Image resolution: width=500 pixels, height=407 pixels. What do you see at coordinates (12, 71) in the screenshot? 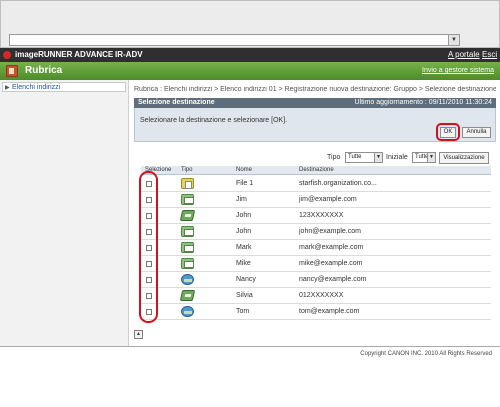
I see `address-book-icon` at bounding box center [12, 71].